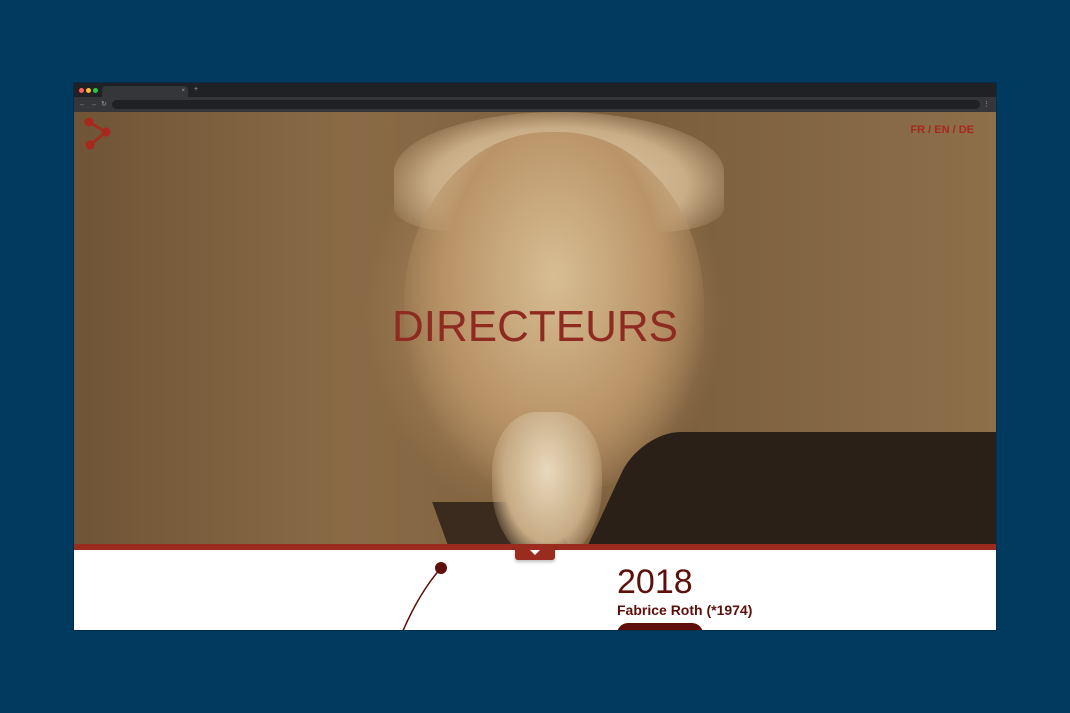 Image resolution: width=1070 pixels, height=713 pixels. Describe the element at coordinates (183, 91) in the screenshot. I see `tab-close-icon: ×` at that location.